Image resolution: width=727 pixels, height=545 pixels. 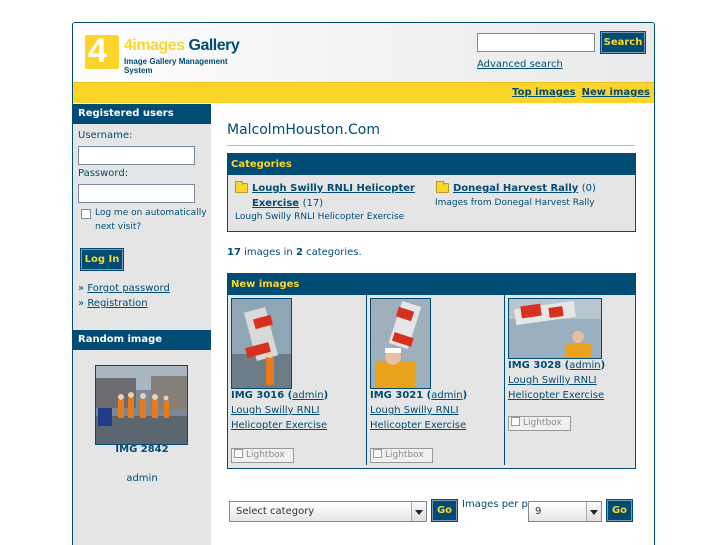 What do you see at coordinates (536, 42) in the screenshot?
I see `search-input` at bounding box center [536, 42].